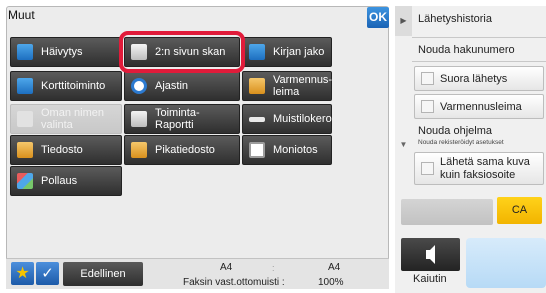  I want to click on checkbox-label: Suora lähetys, so click(474, 78).